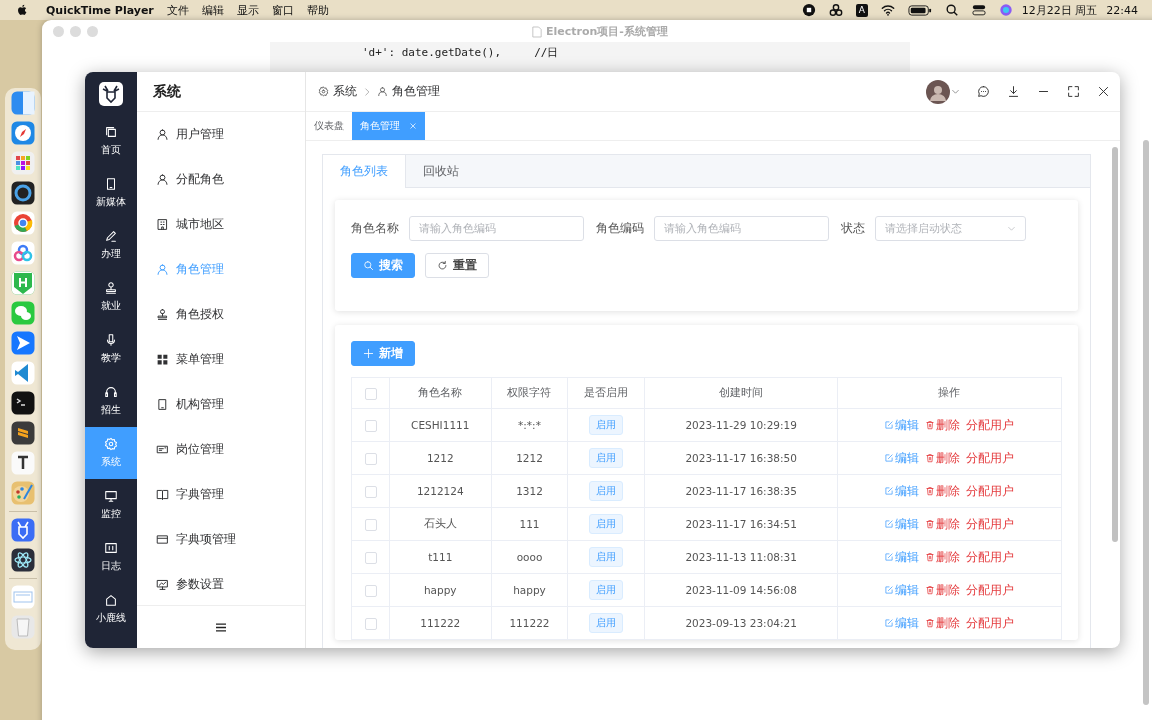  What do you see at coordinates (221, 179) in the screenshot?
I see `menu-item: 分配角色` at bounding box center [221, 179].